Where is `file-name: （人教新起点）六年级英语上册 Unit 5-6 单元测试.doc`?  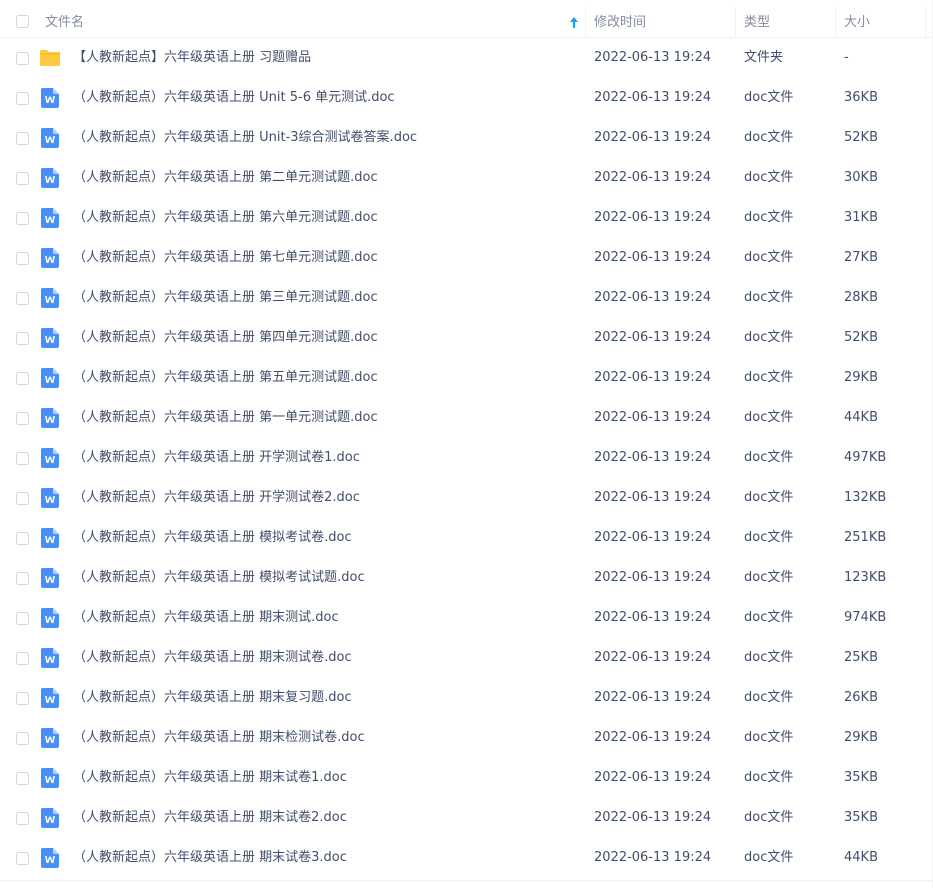 file-name: （人教新起点）六年级英语上册 Unit 5-6 单元测试.doc is located at coordinates (234, 98).